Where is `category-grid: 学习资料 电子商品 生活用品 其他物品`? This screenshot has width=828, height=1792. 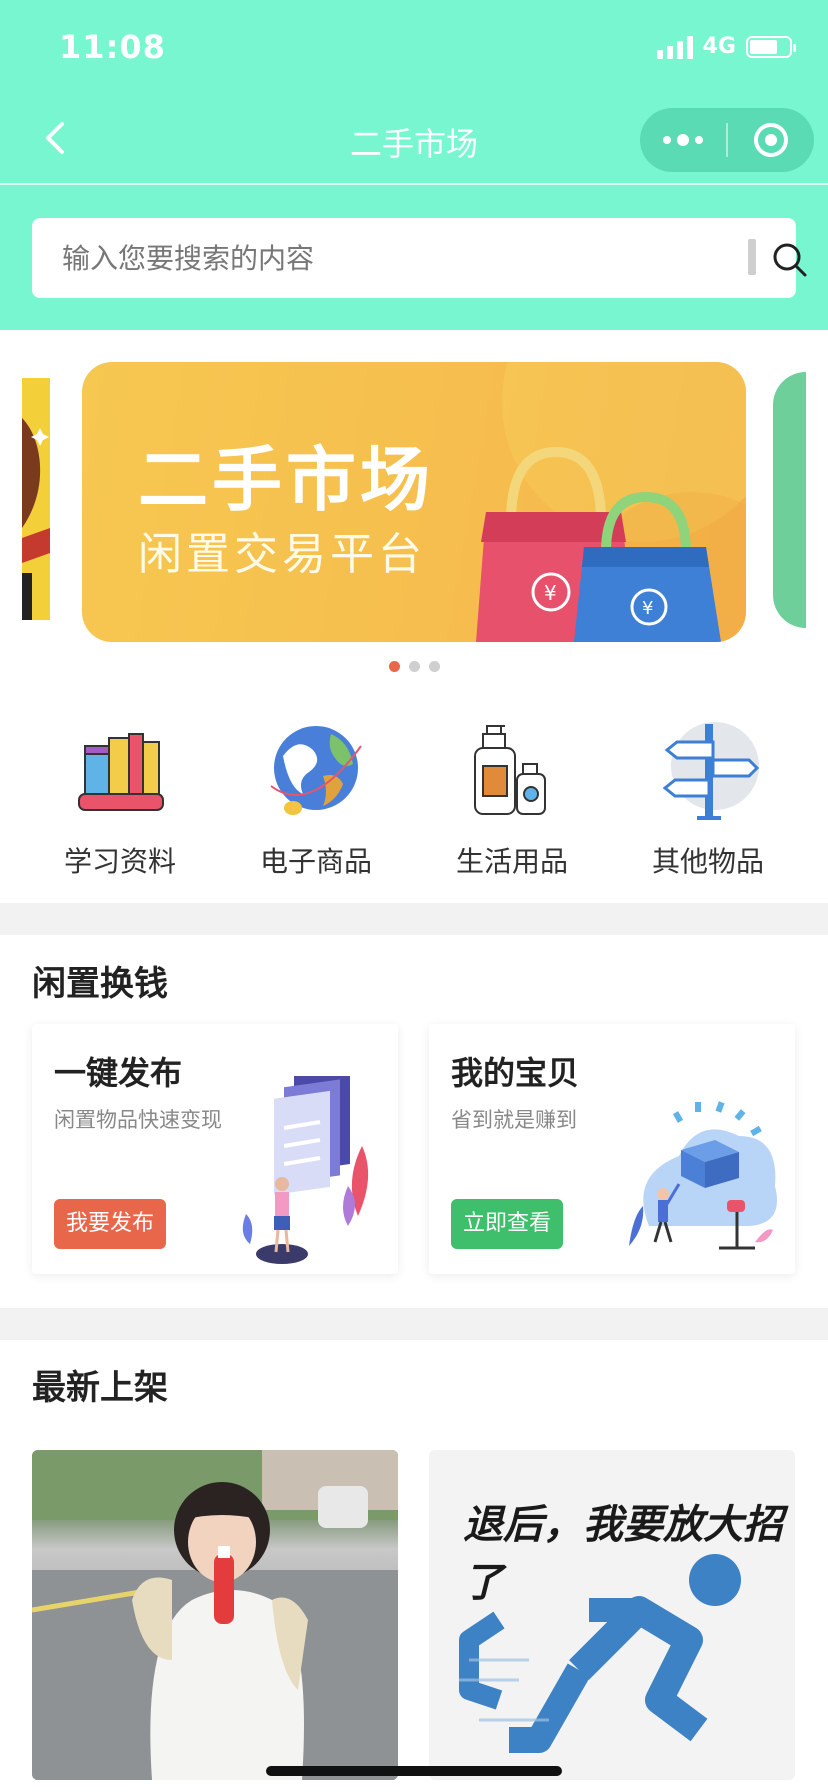 category-grid: 学习资料 电子商品 生活用品 其他物品 is located at coordinates (414, 805).